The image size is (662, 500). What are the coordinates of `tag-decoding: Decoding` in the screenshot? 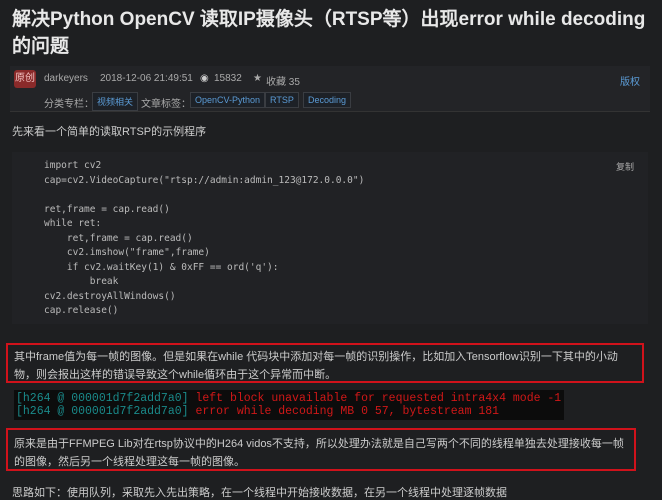 It's located at (327, 100).